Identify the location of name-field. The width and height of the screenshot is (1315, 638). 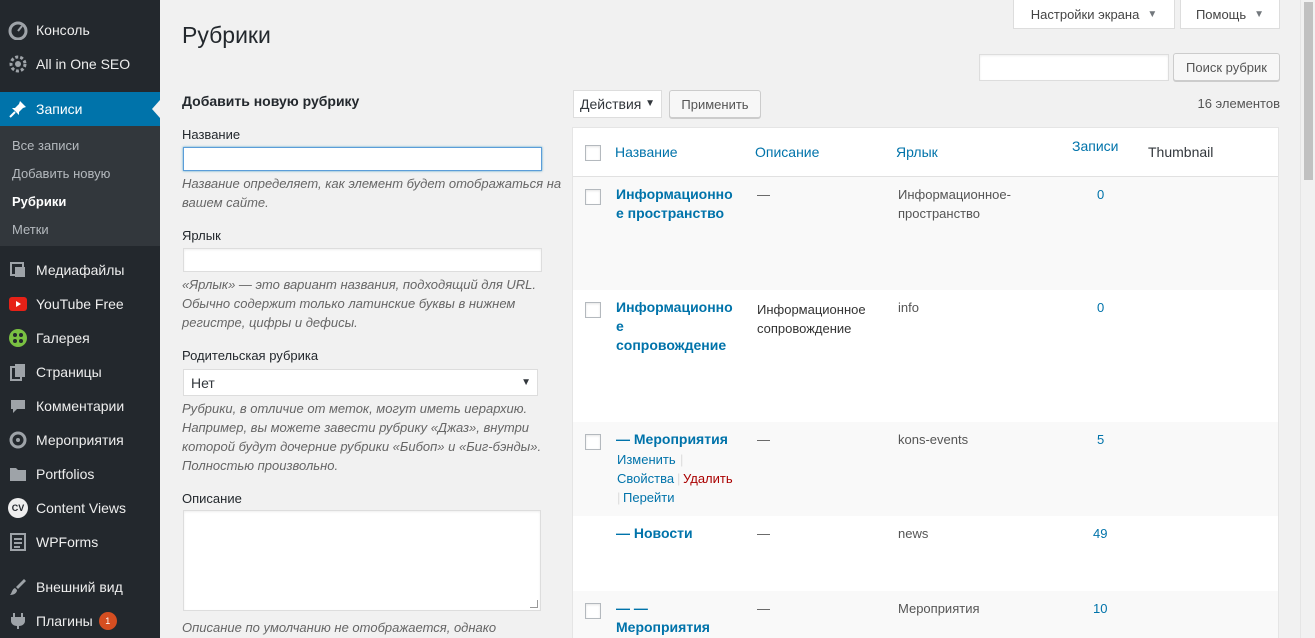
(362, 159).